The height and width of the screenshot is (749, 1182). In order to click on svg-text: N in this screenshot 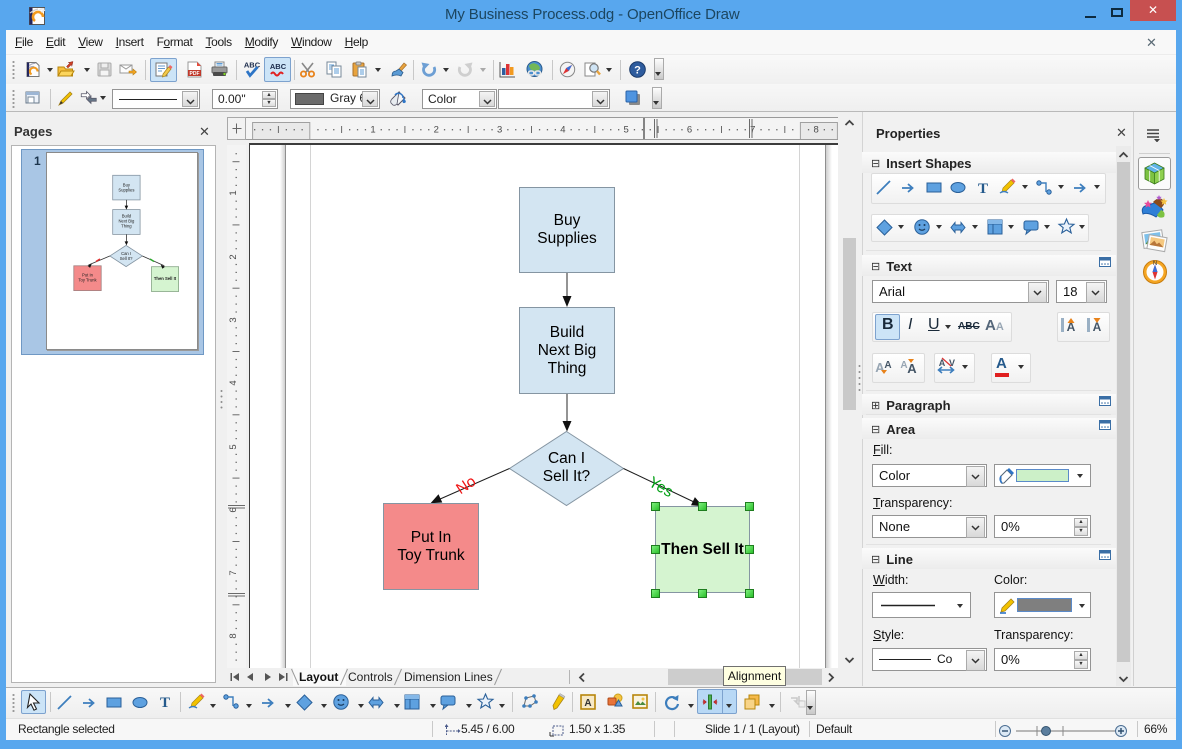, I will do `click(1155, 264)`.